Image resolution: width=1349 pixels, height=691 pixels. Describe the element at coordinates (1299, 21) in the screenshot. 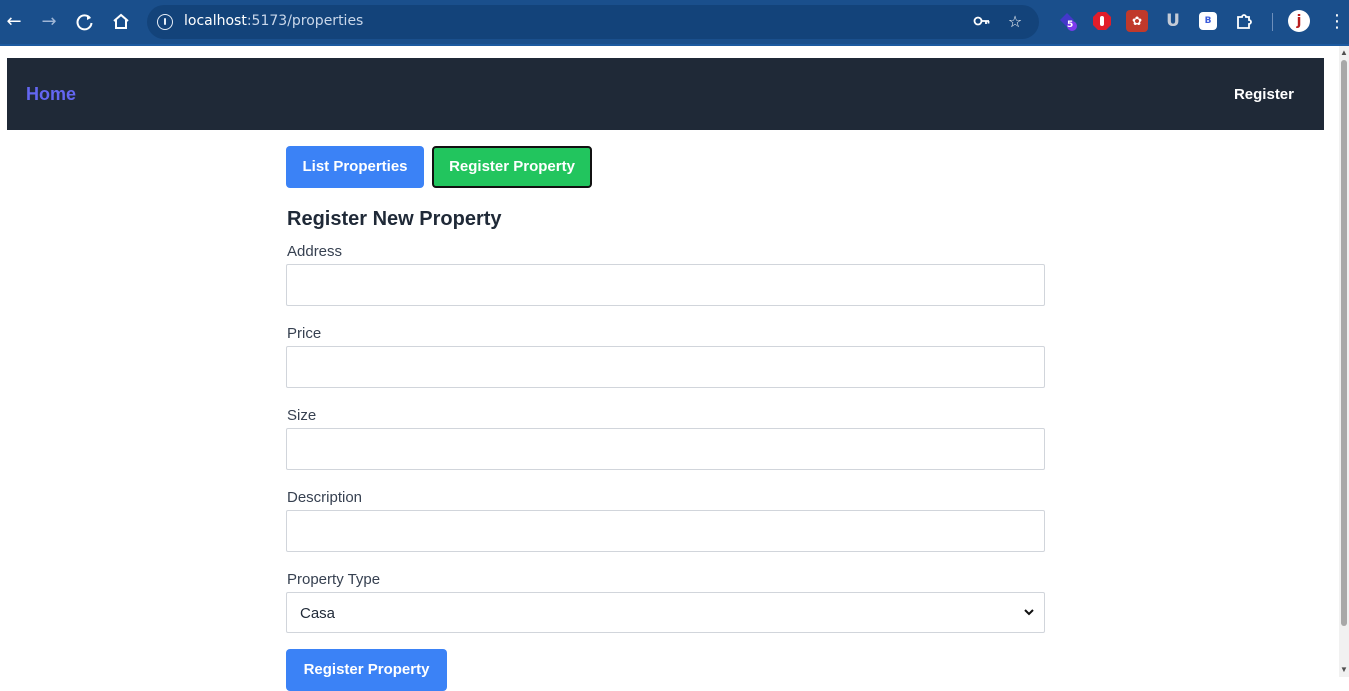

I see `profile-avatar-icon: j` at that location.